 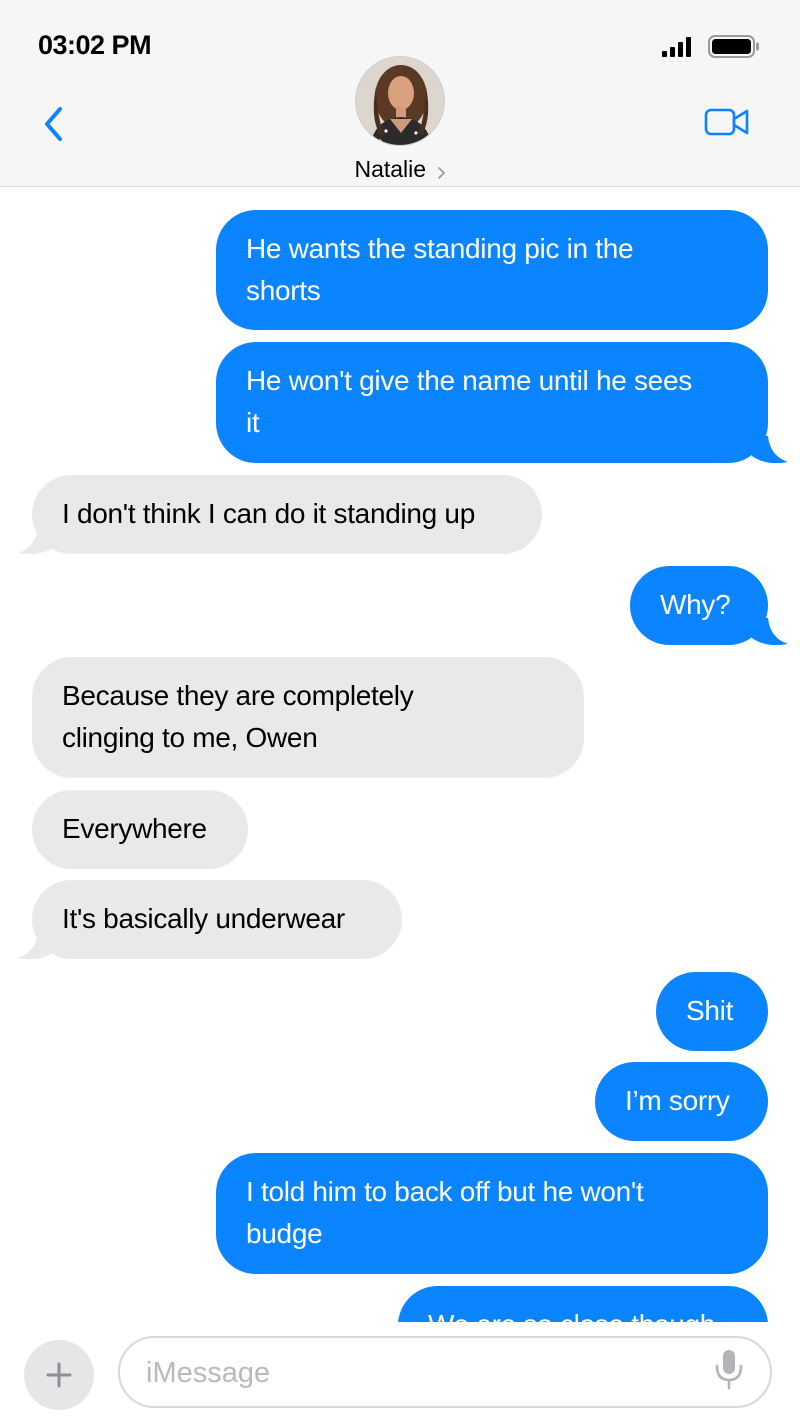 I want to click on contact-name-button: Natalie, so click(x=400, y=169).